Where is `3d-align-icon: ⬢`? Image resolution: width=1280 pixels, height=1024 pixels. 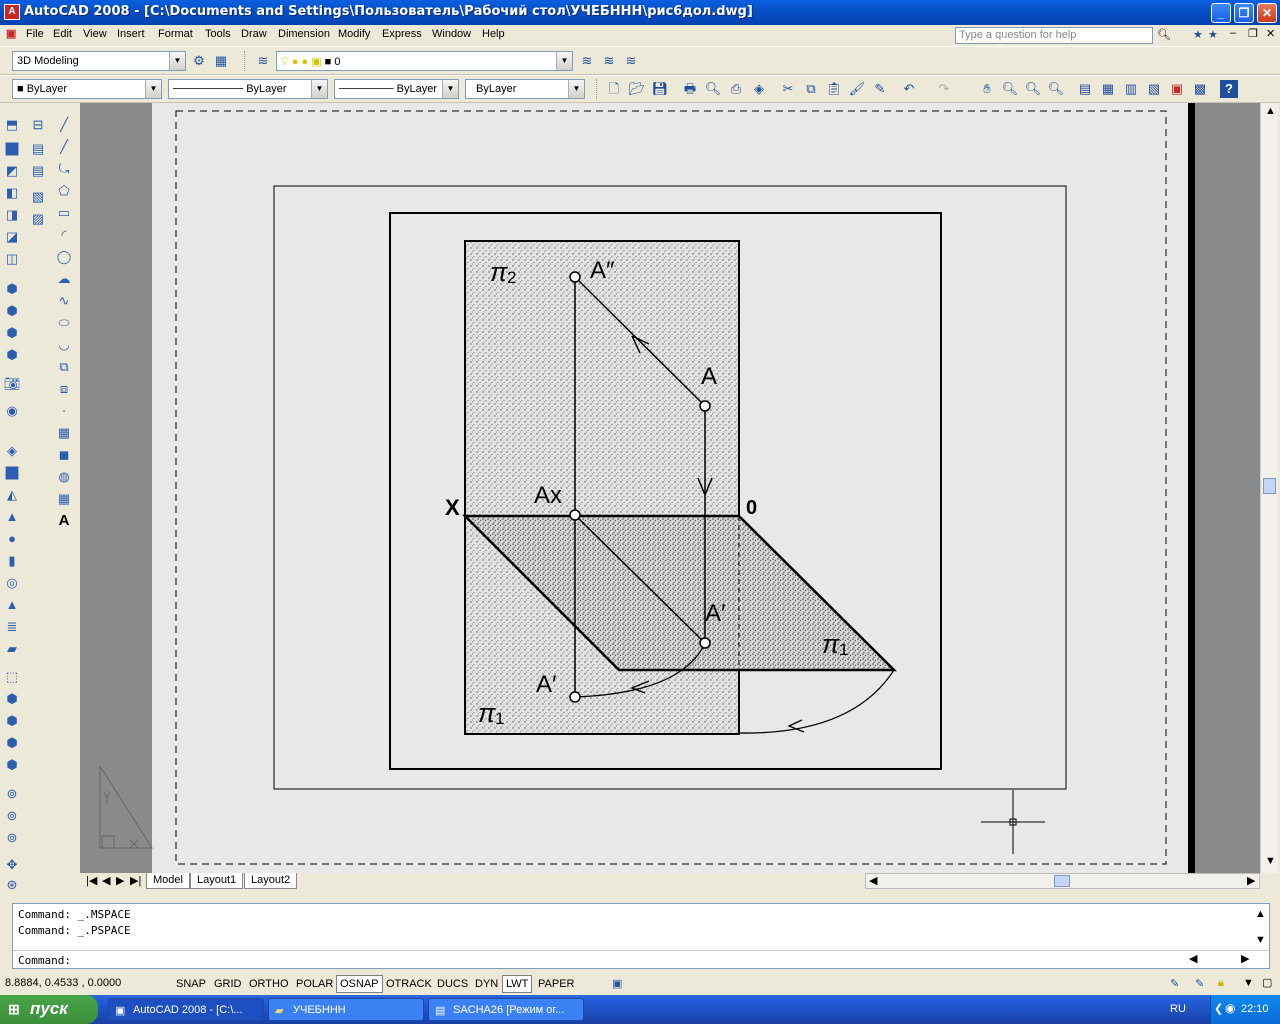
3d-align-icon: ⬢ is located at coordinates (12, 721).